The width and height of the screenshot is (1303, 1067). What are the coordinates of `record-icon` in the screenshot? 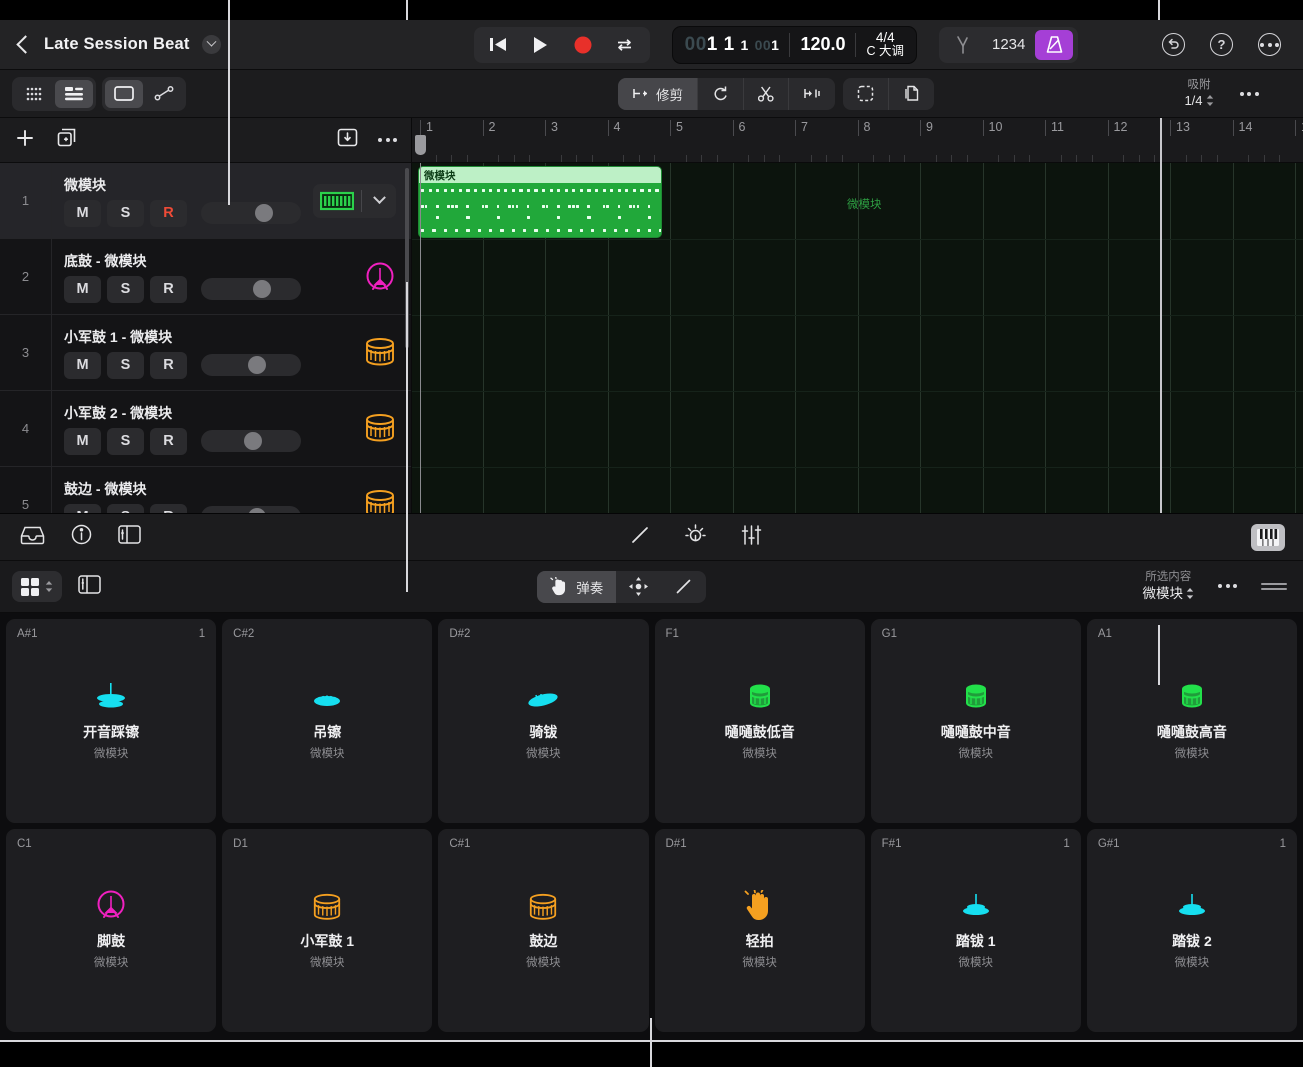 It's located at (583, 45).